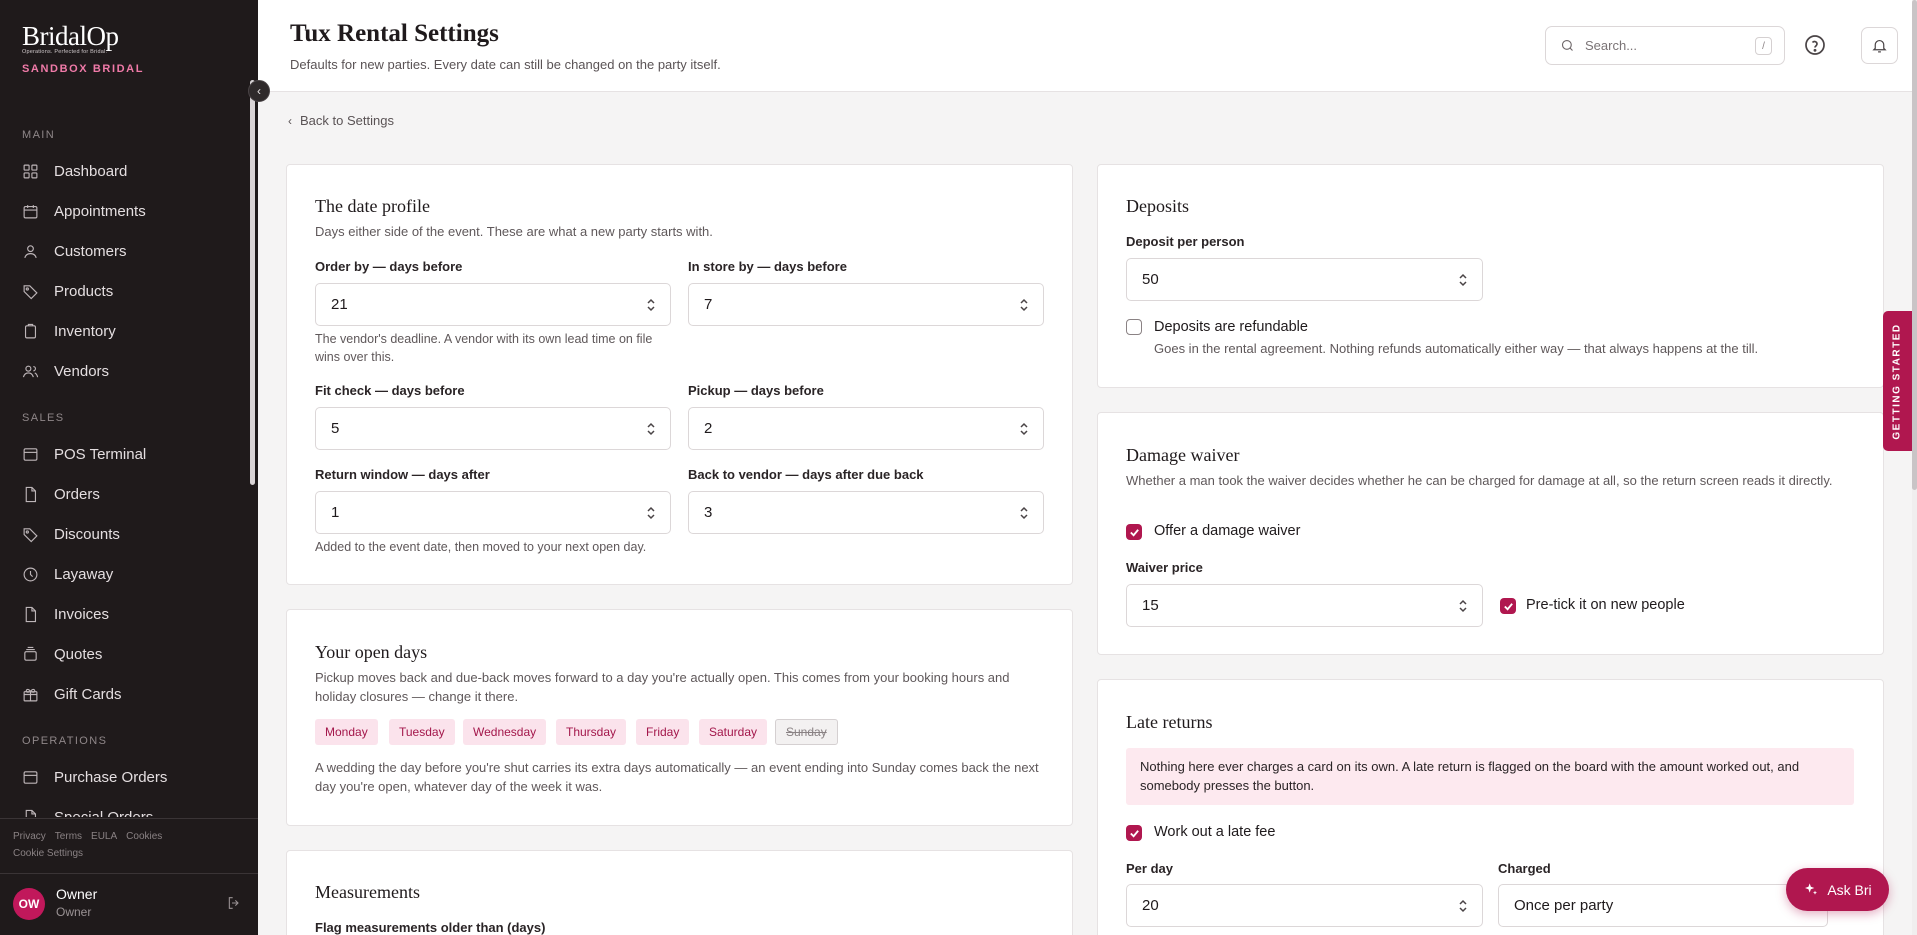 The image size is (1917, 935). I want to click on pretick-waiver-label: Pre-tick it on new people, so click(1605, 605).